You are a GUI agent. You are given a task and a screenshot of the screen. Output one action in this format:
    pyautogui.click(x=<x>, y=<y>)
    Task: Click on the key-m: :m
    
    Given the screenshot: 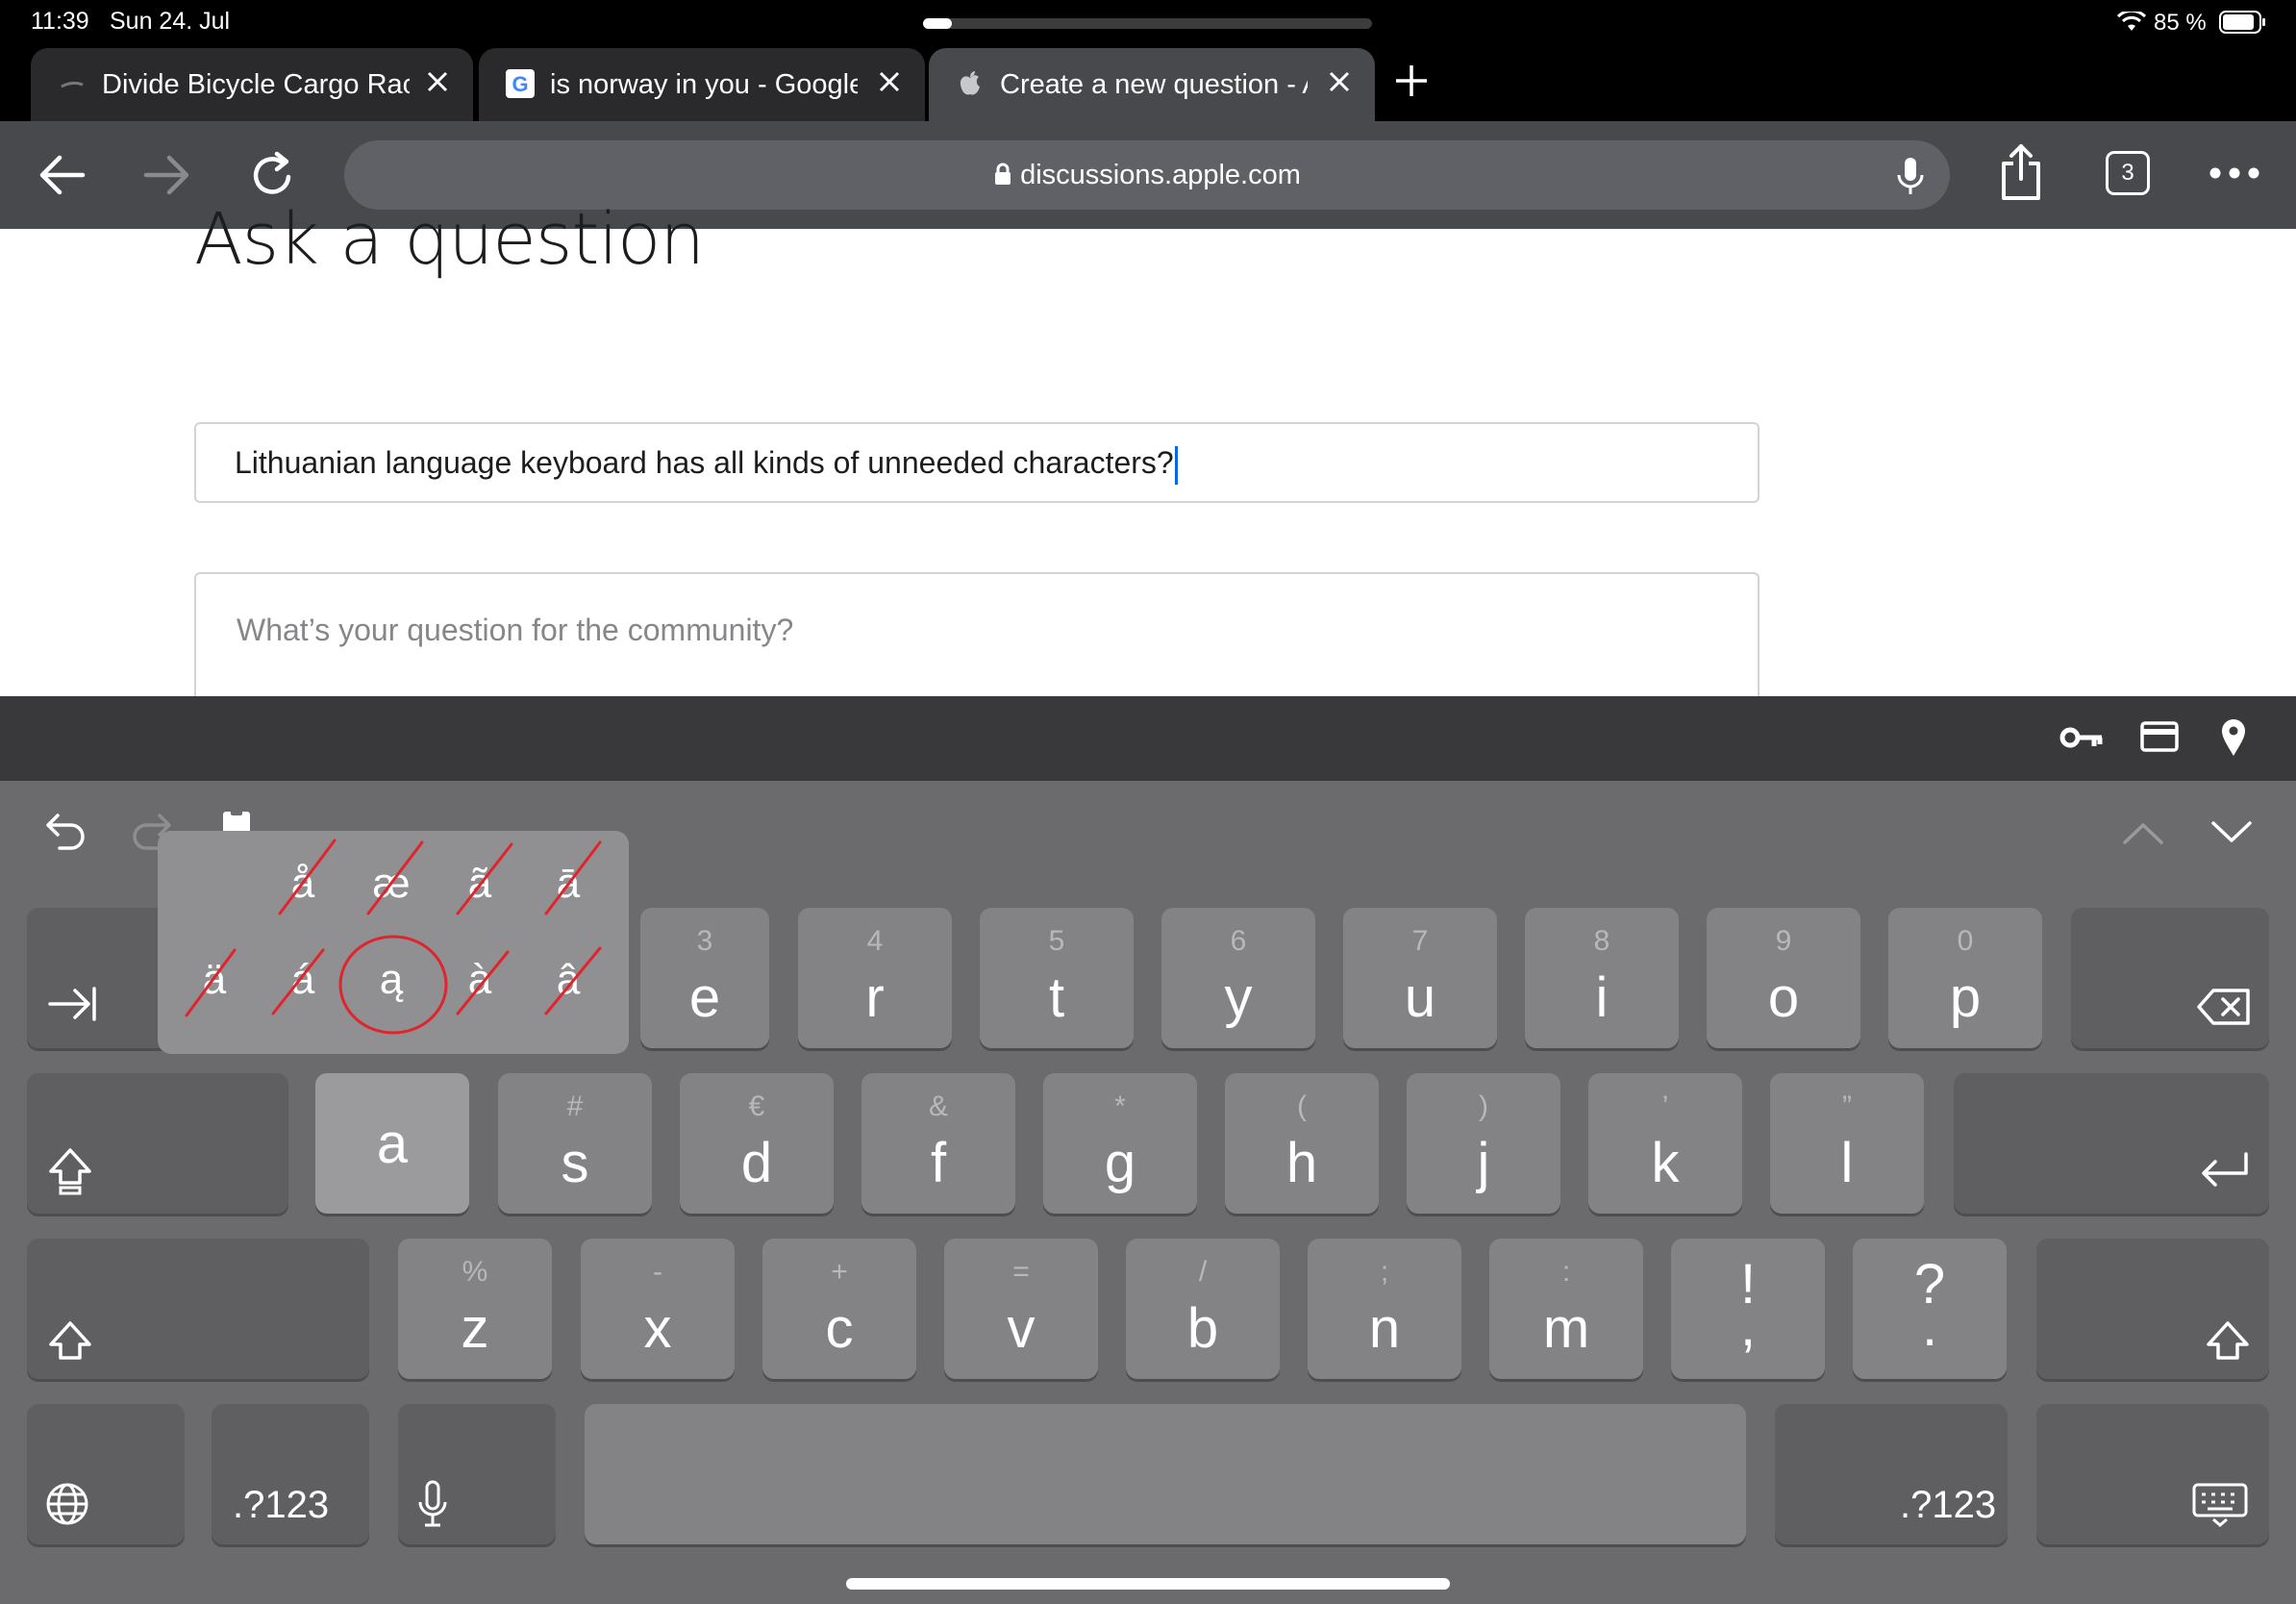 What is the action you would take?
    pyautogui.click(x=1566, y=1309)
    